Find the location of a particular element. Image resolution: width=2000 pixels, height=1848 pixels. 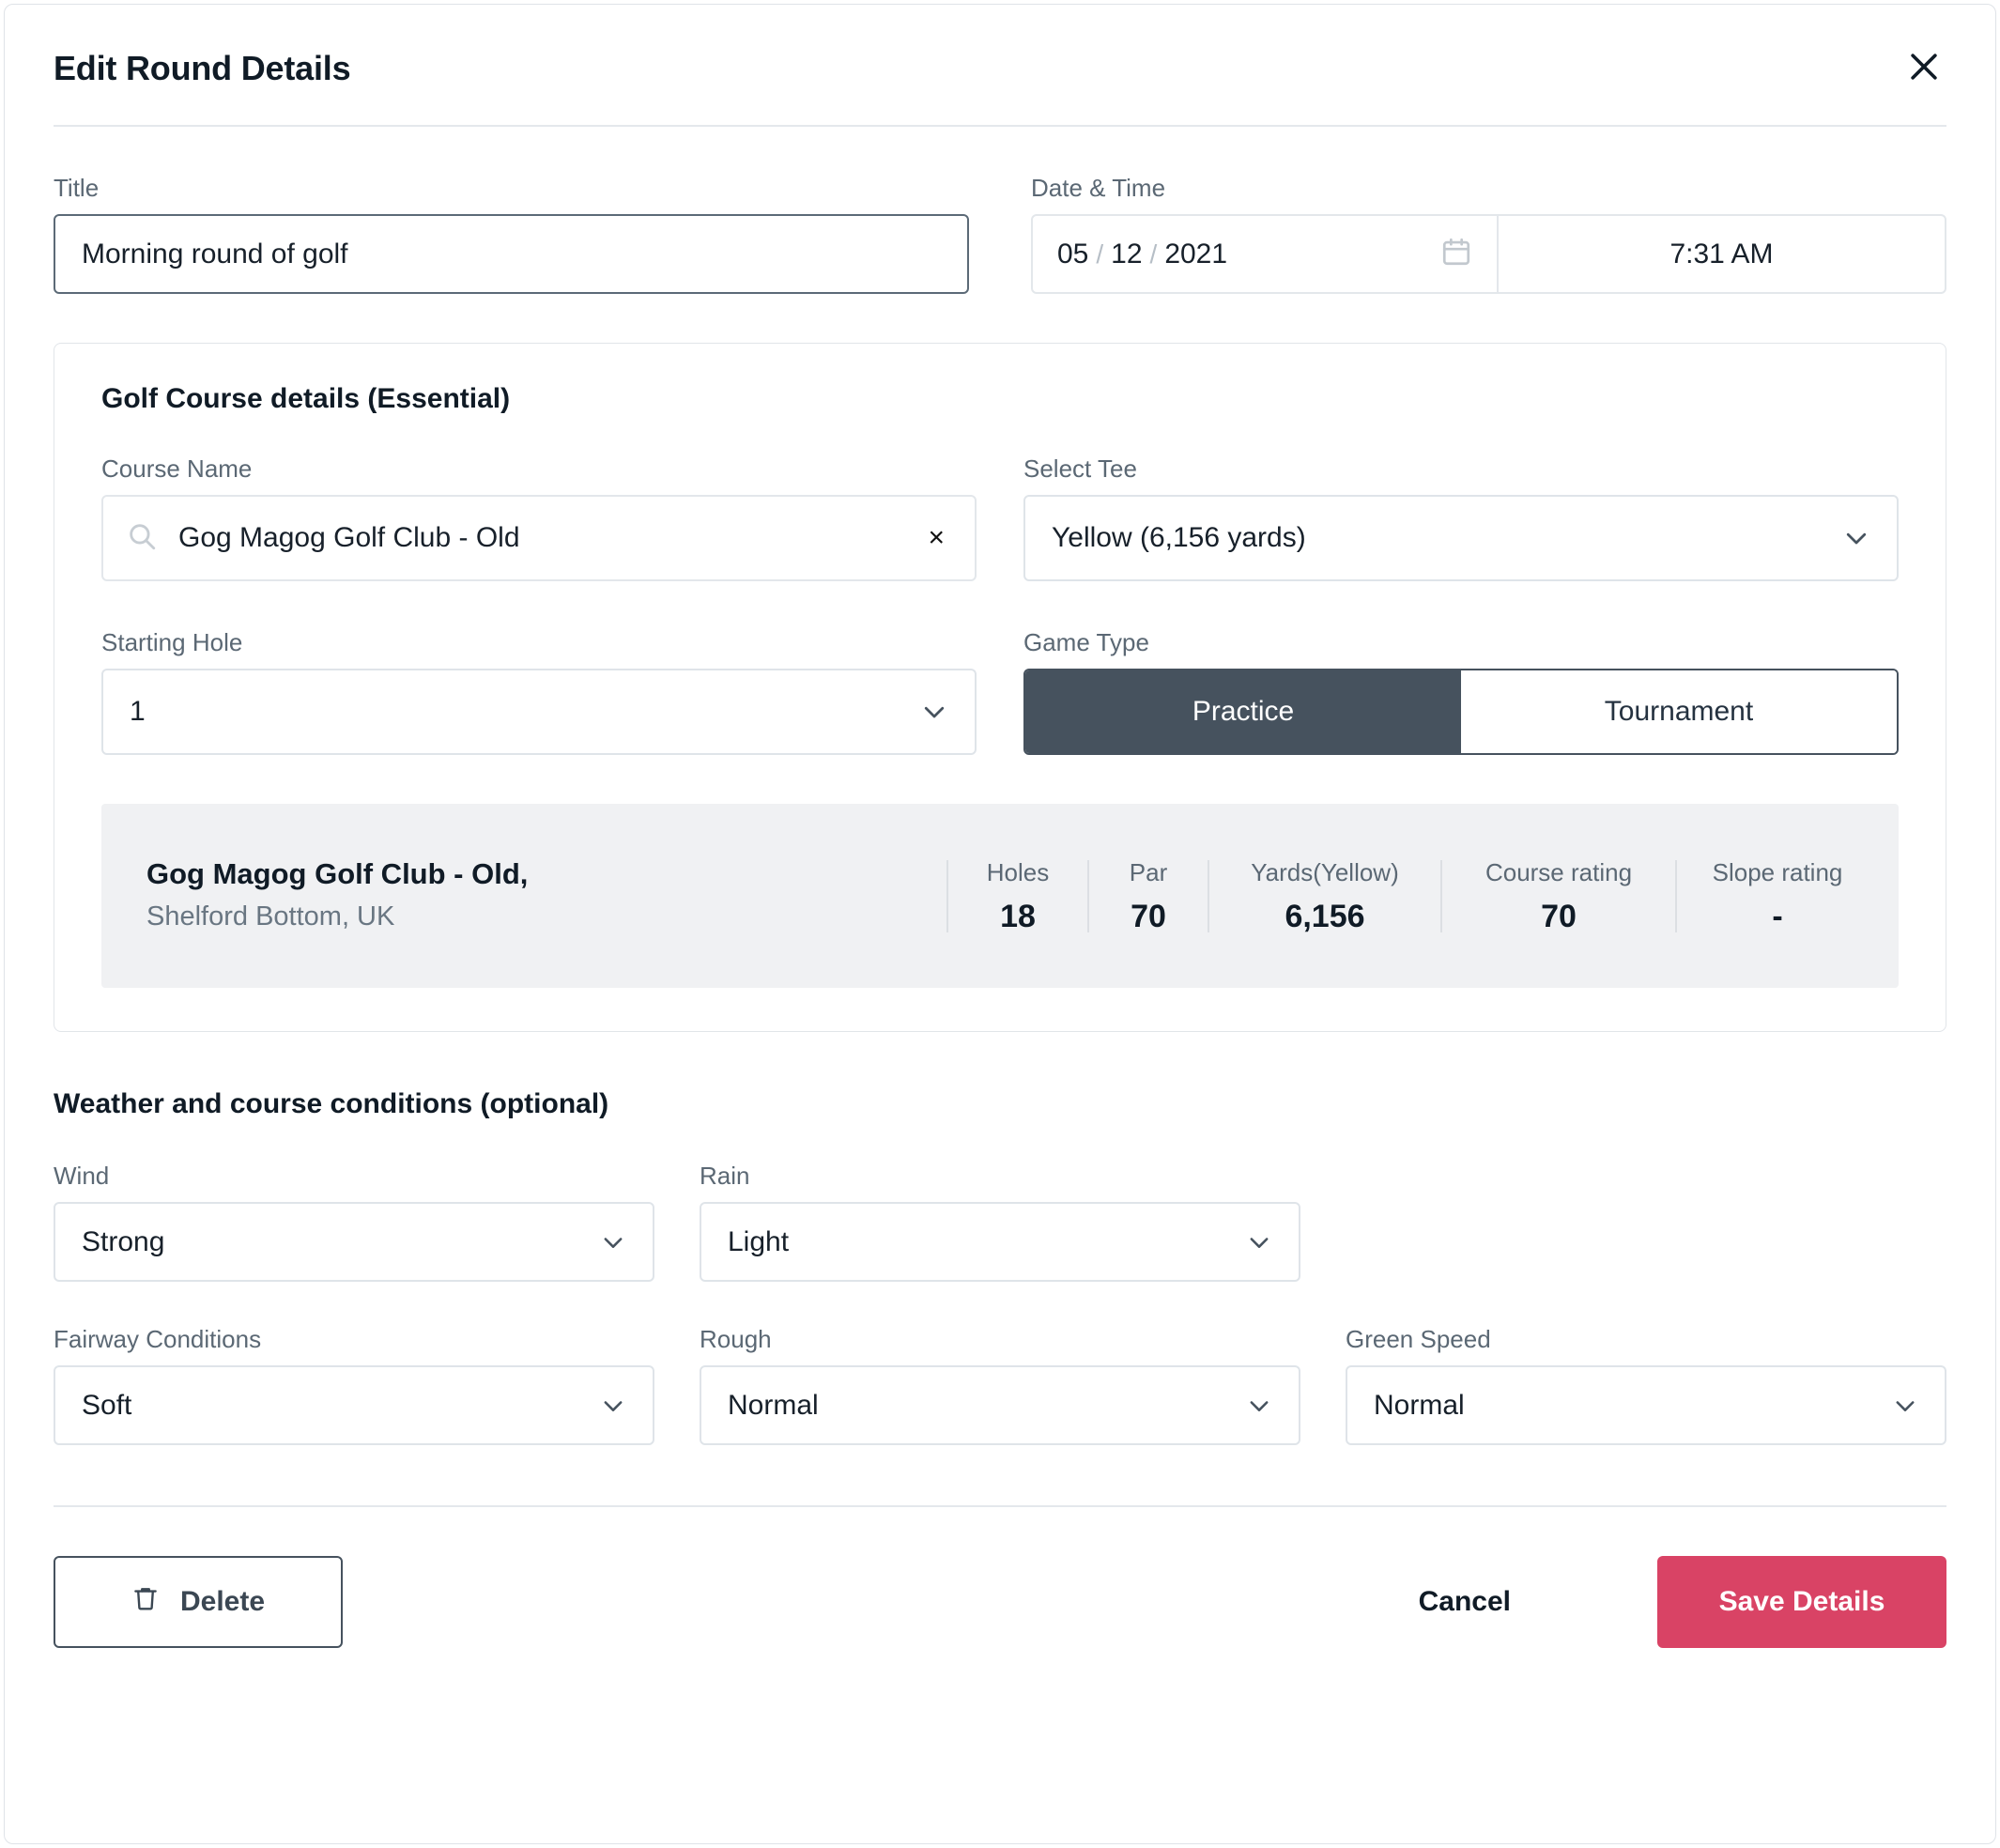

select-tee-group: Select Tee Yellow (6,156 yards) is located at coordinates (1461, 518).